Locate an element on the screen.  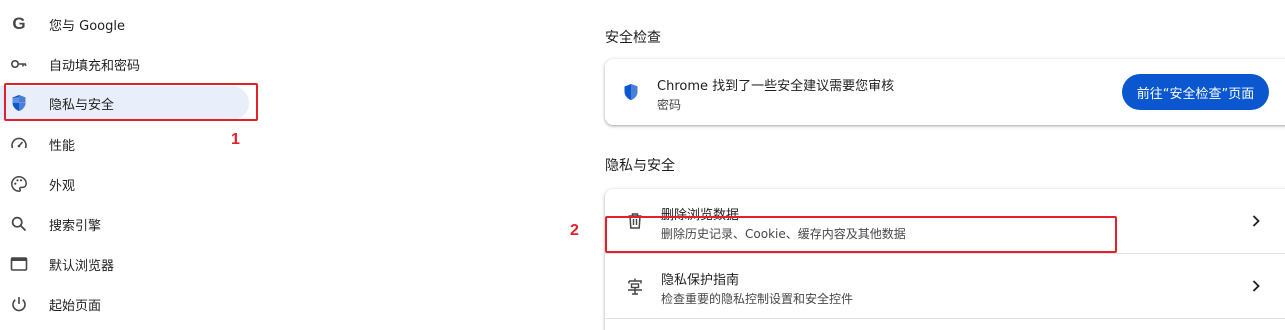
browser-window-icon is located at coordinates (19, 264).